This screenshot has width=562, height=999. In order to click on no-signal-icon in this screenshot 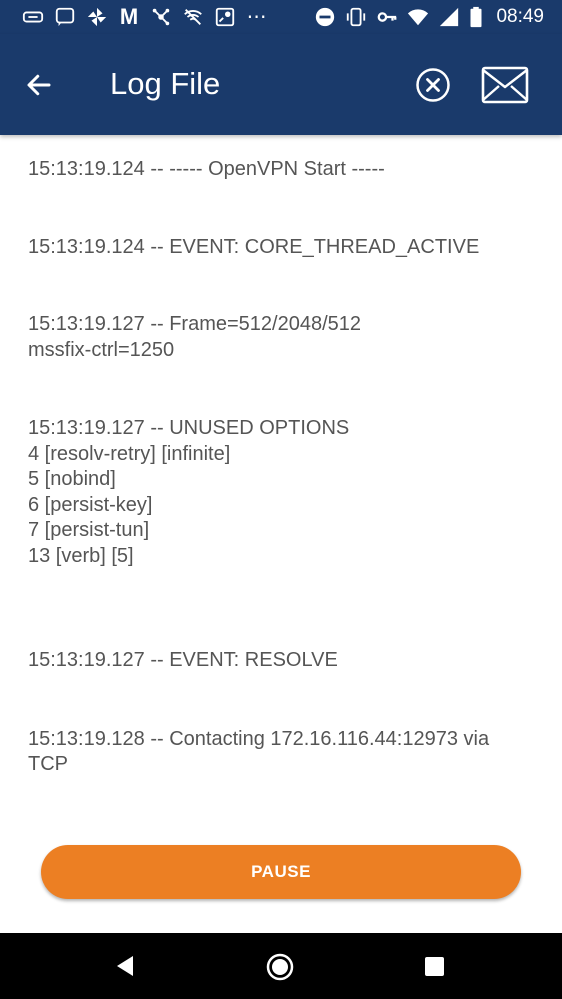, I will do `click(193, 17)`.